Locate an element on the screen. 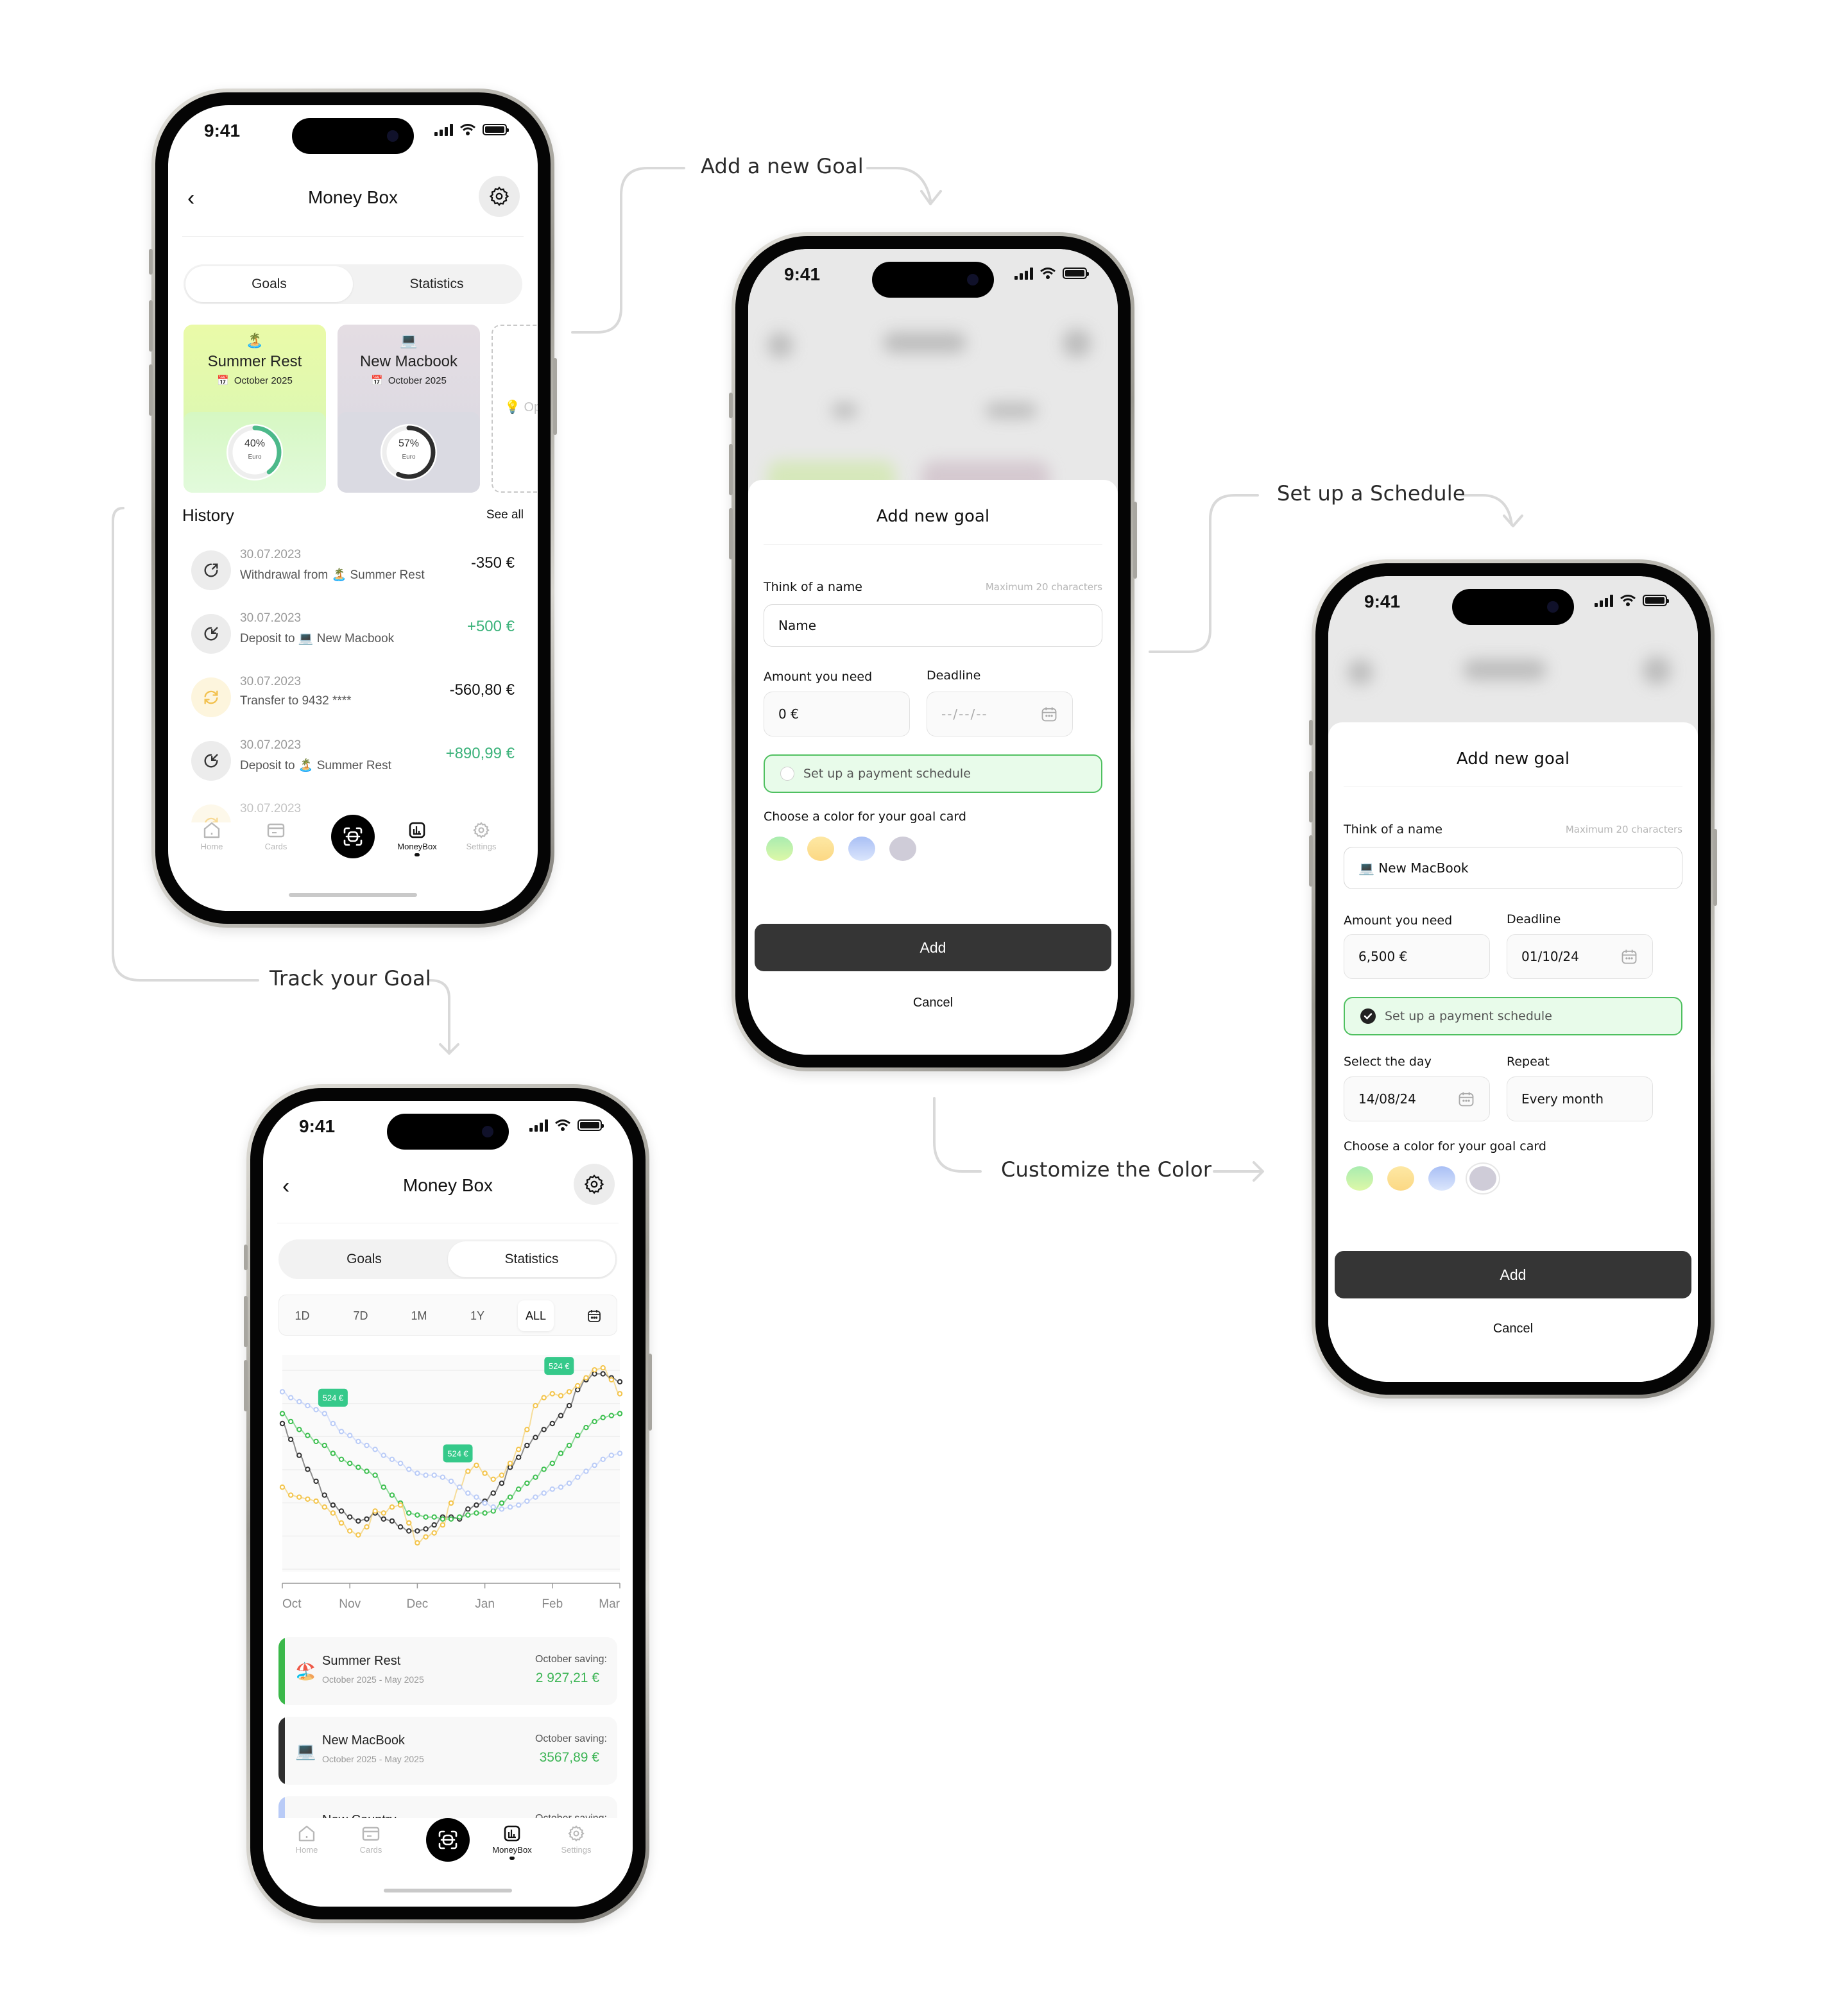  deadline-input: --/--/-- is located at coordinates (1000, 714).